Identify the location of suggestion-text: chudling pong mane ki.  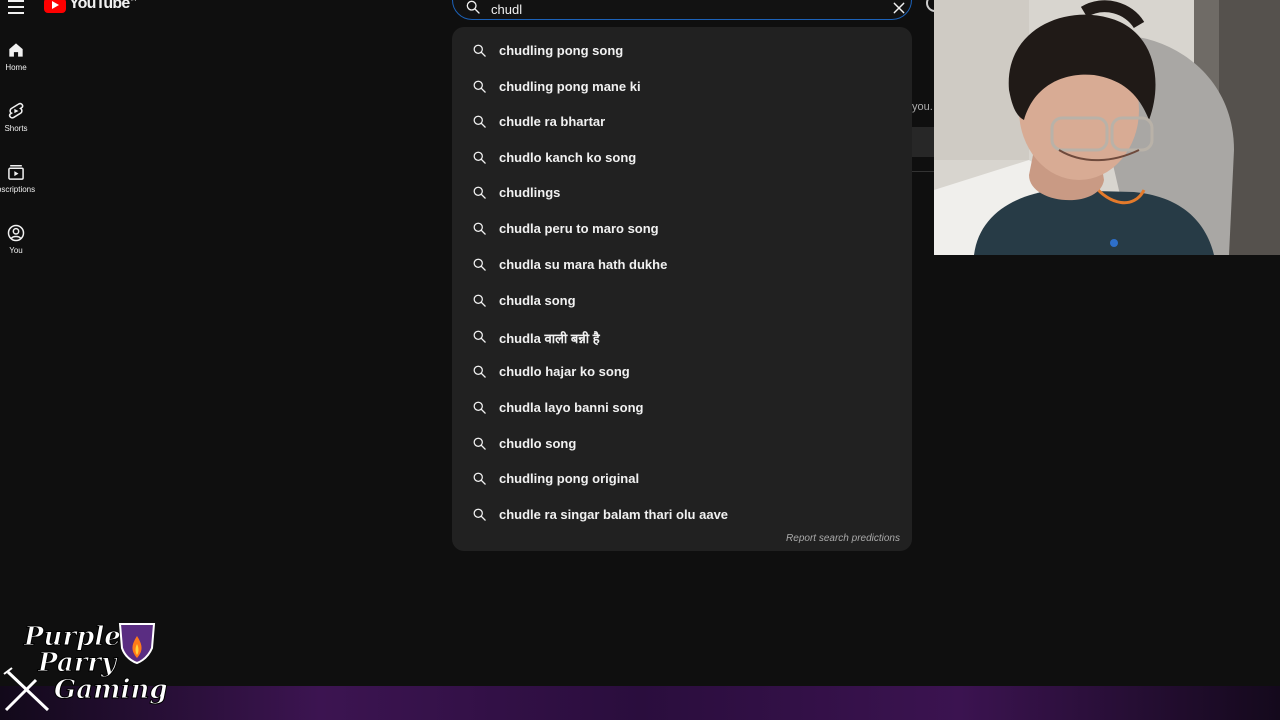
(570, 86).